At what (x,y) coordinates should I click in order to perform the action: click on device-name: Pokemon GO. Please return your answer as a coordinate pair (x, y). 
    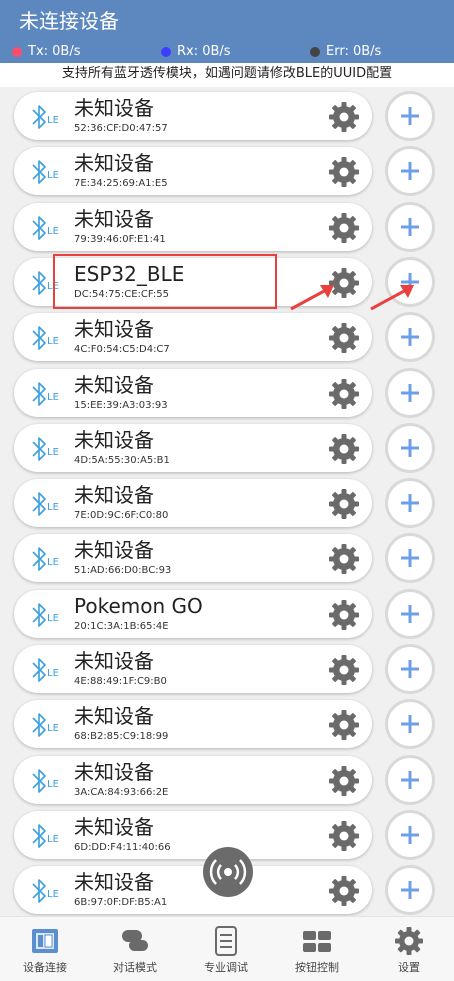
    Looking at the image, I should click on (138, 605).